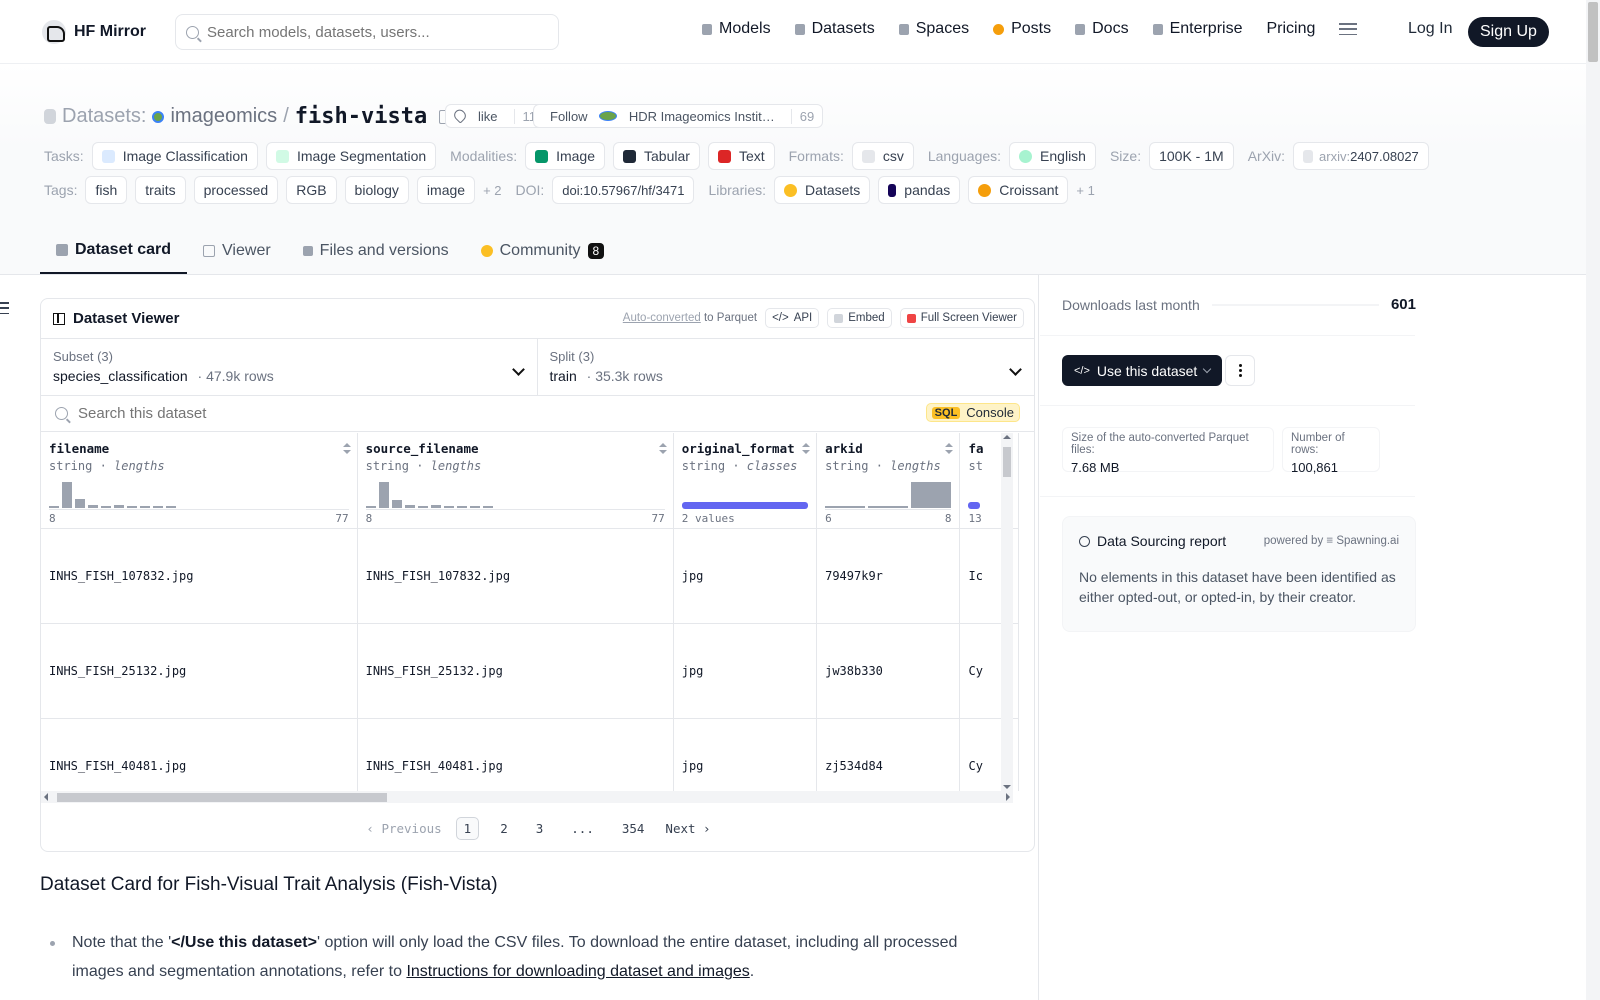 Image resolution: width=1600 pixels, height=1000 pixels. What do you see at coordinates (961, 318) in the screenshot?
I see `fullscreen-viewer-button: Full Screen Viewer` at bounding box center [961, 318].